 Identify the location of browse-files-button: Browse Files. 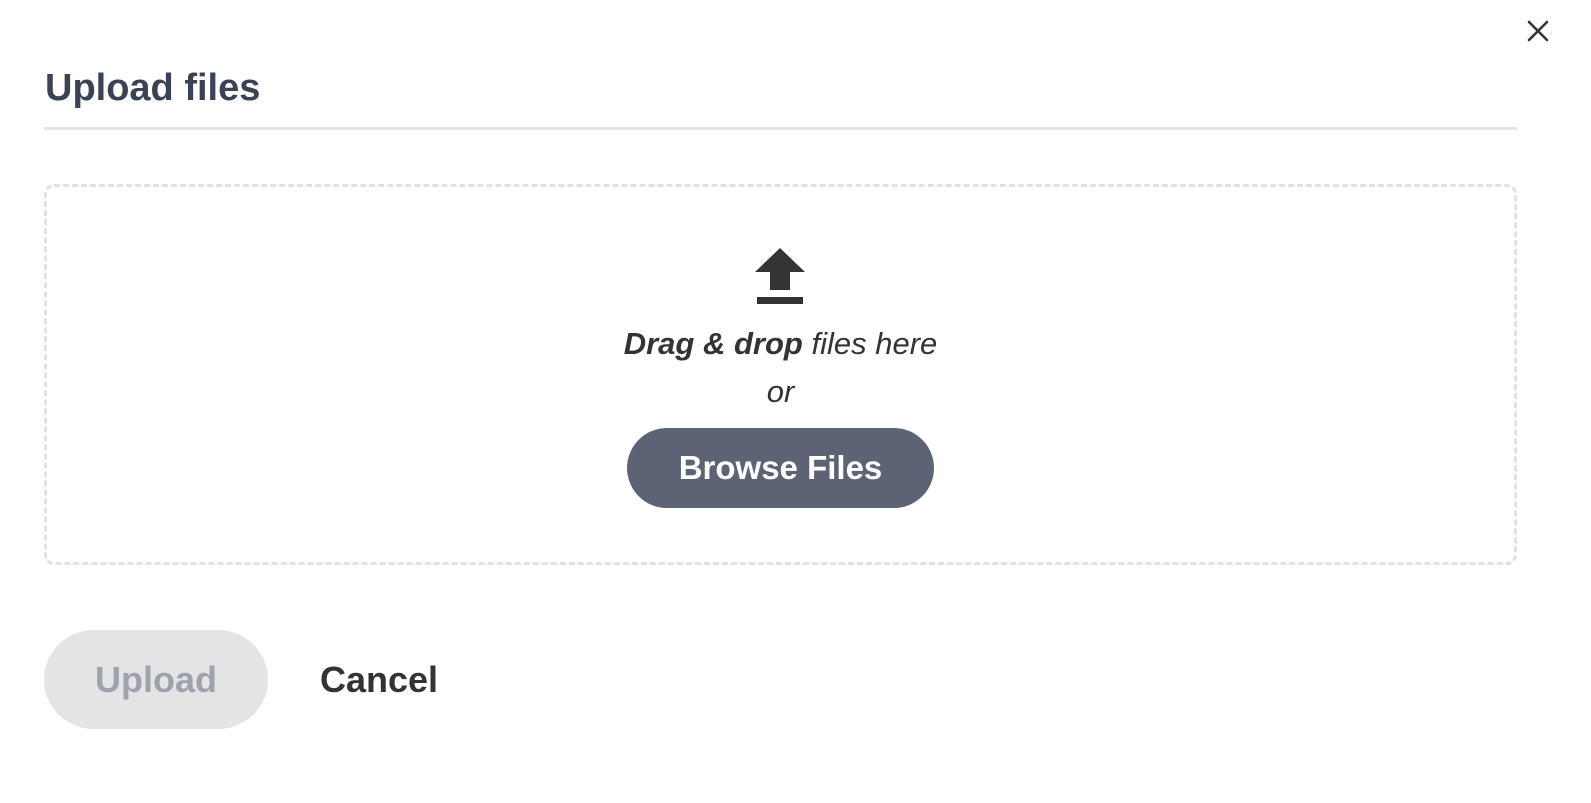
(780, 468).